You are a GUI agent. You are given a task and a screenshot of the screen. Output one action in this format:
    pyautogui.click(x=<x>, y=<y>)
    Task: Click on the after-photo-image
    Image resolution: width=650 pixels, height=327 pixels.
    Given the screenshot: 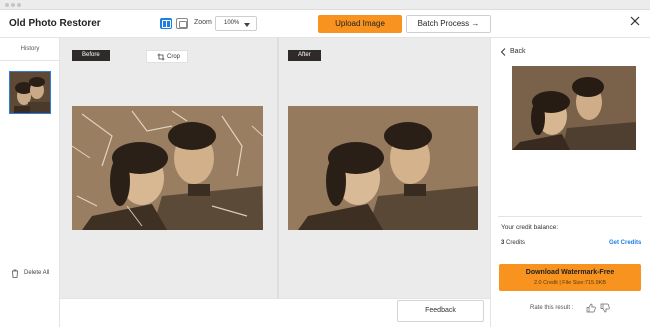 What is the action you would take?
    pyautogui.click(x=383, y=168)
    